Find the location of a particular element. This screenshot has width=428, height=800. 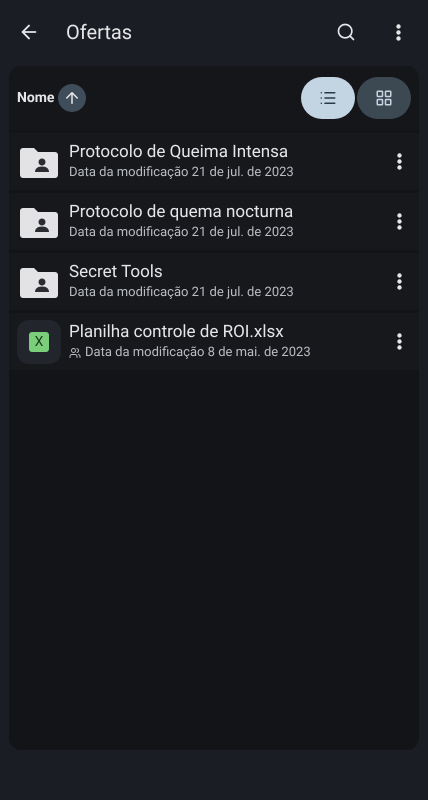

file-name: Planilha controle de ROI.xlsx is located at coordinates (177, 331).